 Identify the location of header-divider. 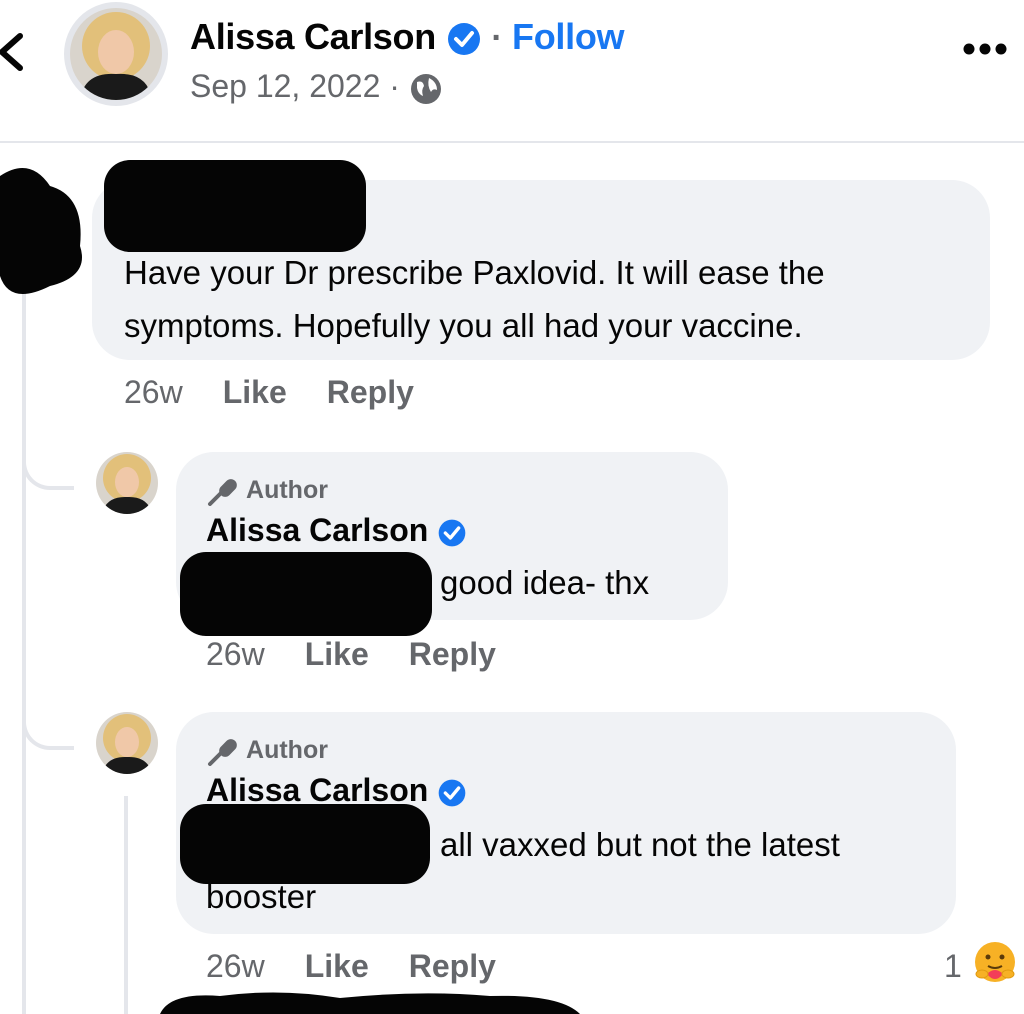
(512, 142).